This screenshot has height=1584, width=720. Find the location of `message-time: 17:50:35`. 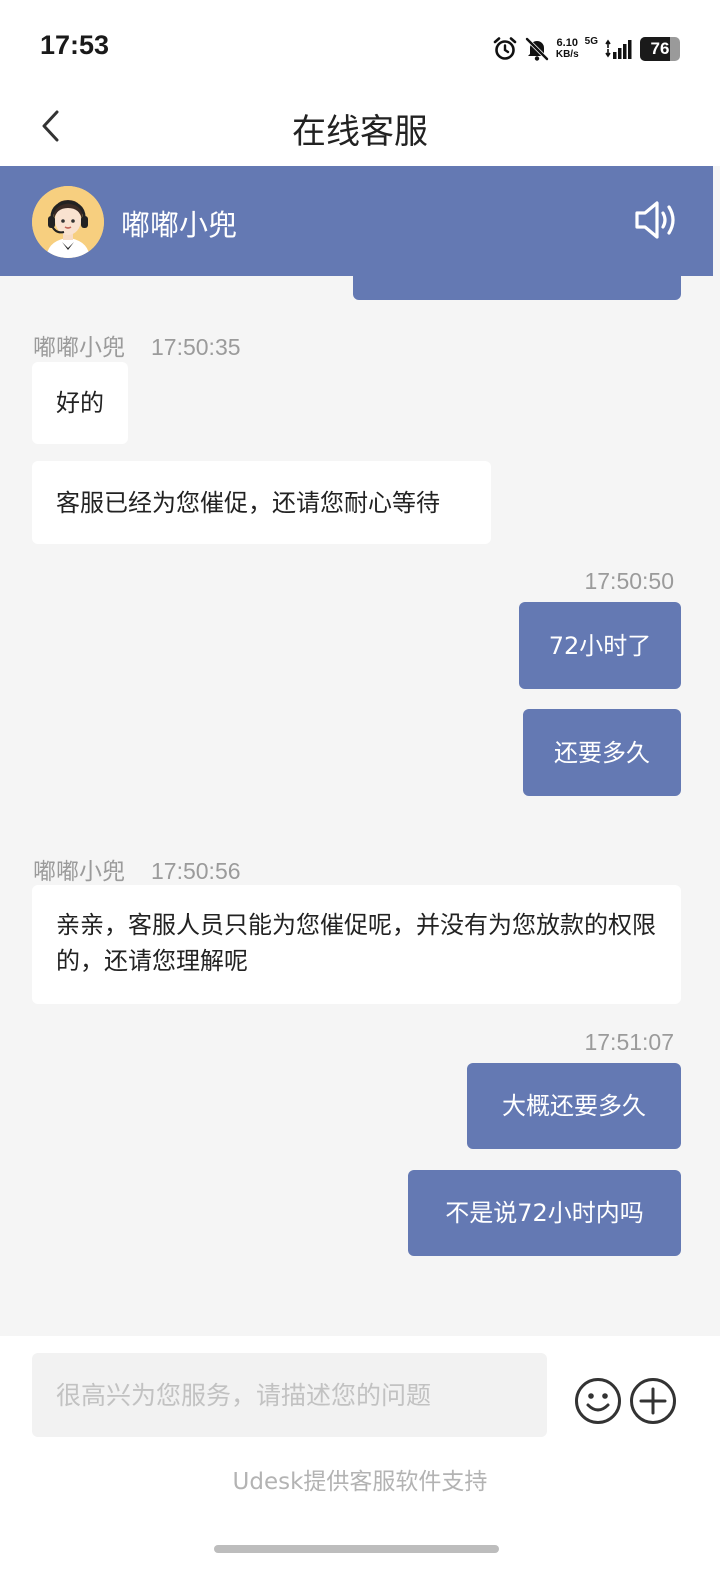

message-time: 17:50:35 is located at coordinates (196, 347).